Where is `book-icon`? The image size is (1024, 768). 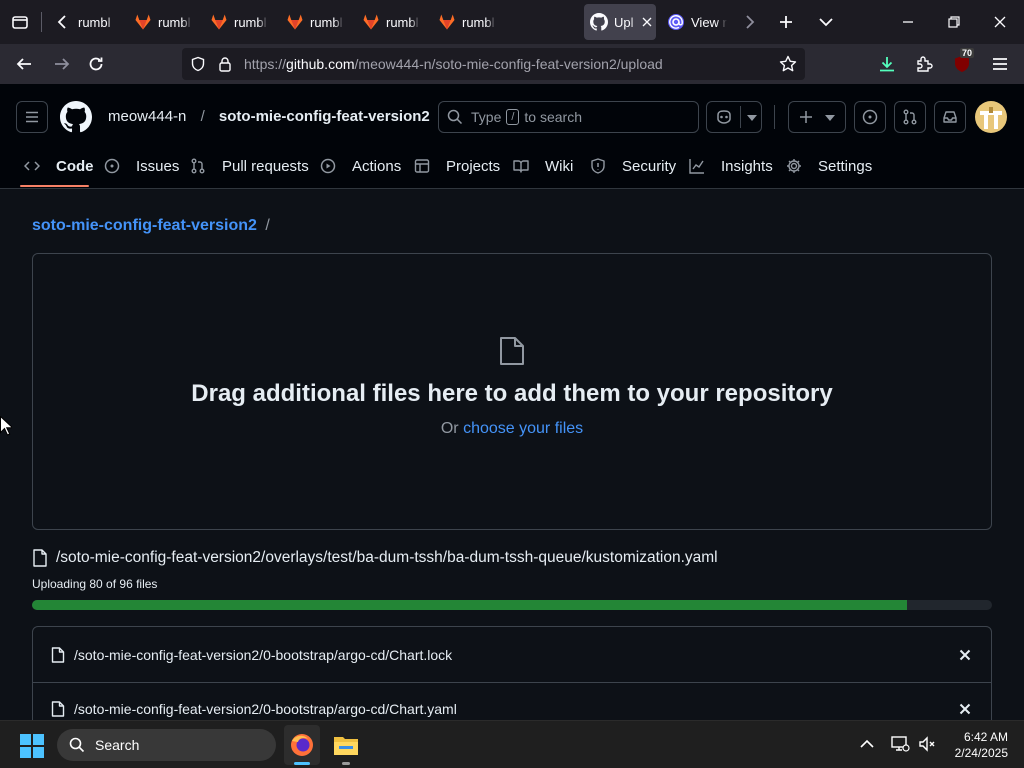
book-icon is located at coordinates (525, 166).